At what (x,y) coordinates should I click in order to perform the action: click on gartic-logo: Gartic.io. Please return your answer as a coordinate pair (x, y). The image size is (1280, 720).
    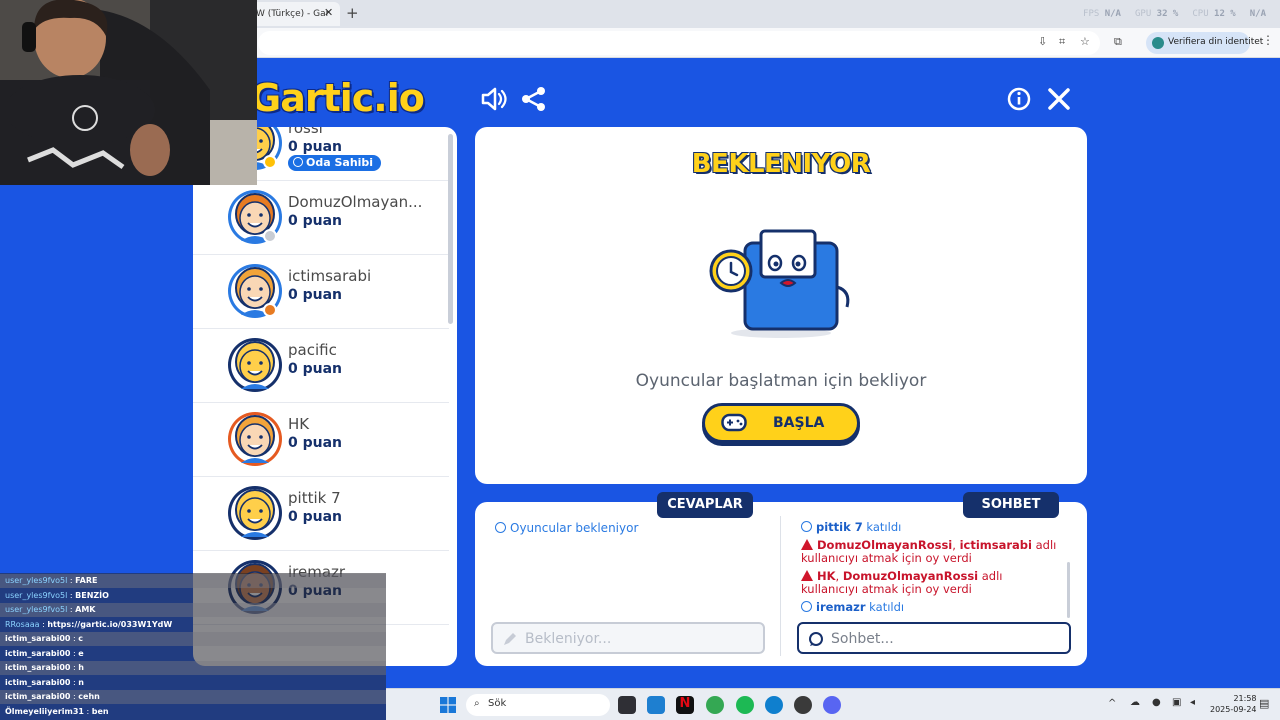
    Looking at the image, I should click on (337, 98).